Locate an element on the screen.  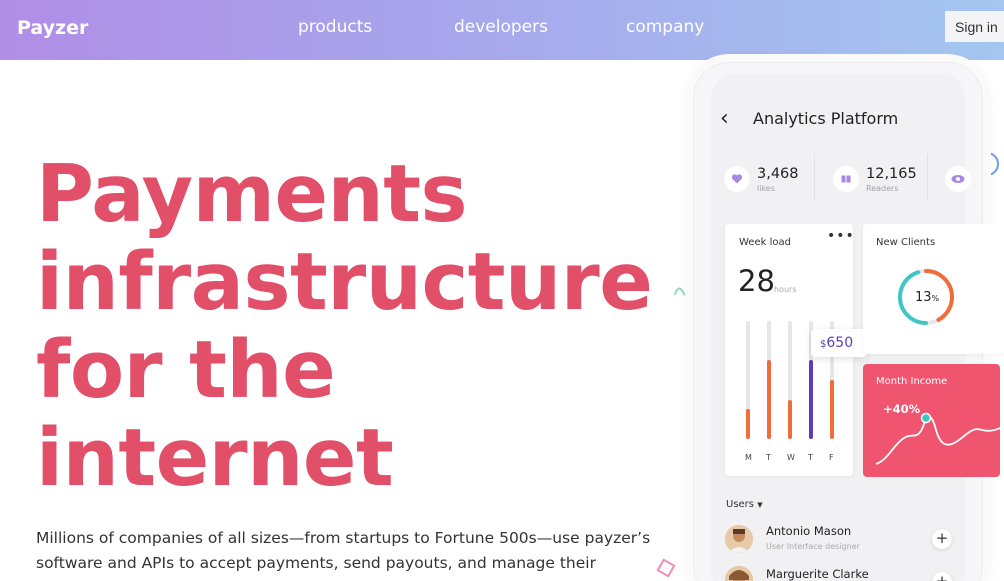
likes-label: likes is located at coordinates (766, 188).